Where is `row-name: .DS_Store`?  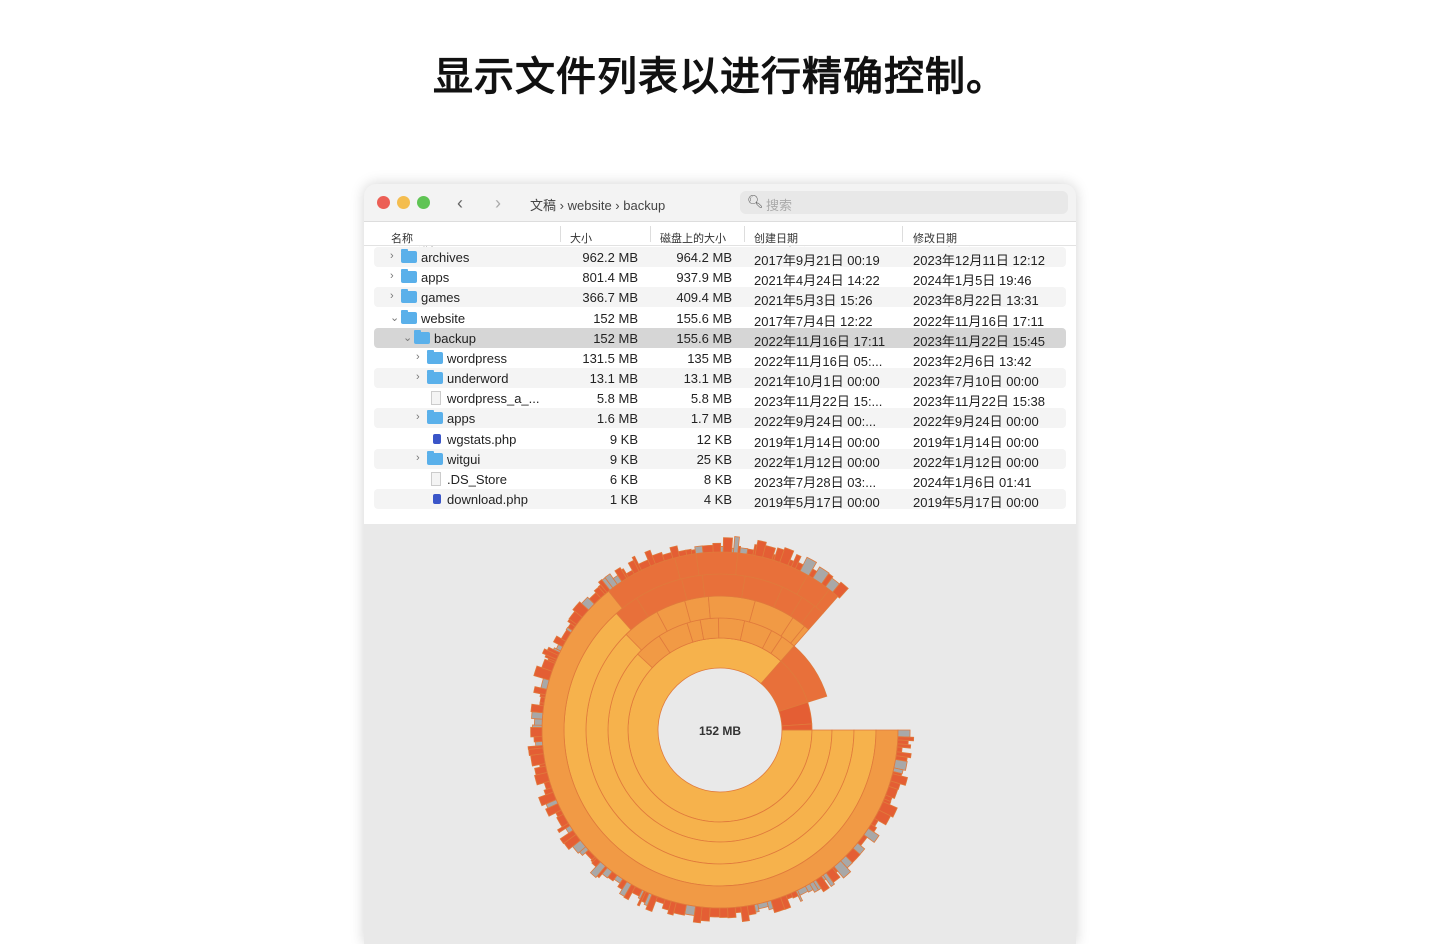 row-name: .DS_Store is located at coordinates (477, 479).